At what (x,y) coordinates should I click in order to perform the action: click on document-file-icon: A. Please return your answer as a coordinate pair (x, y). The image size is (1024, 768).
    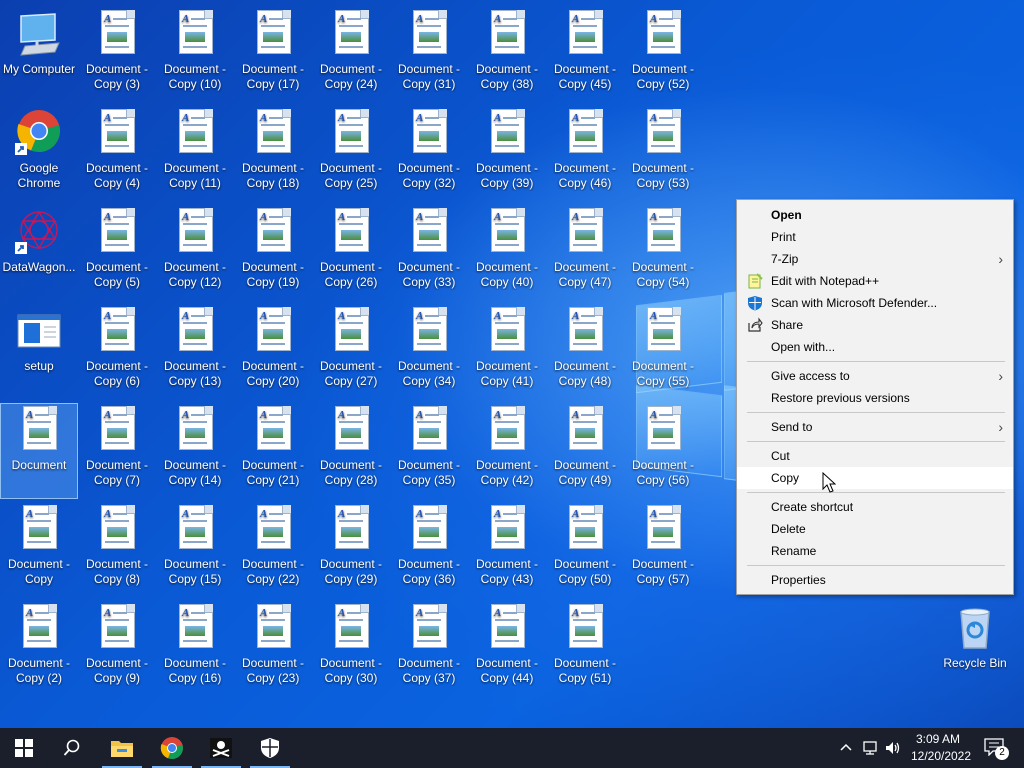
    Looking at the image, I should click on (663, 133).